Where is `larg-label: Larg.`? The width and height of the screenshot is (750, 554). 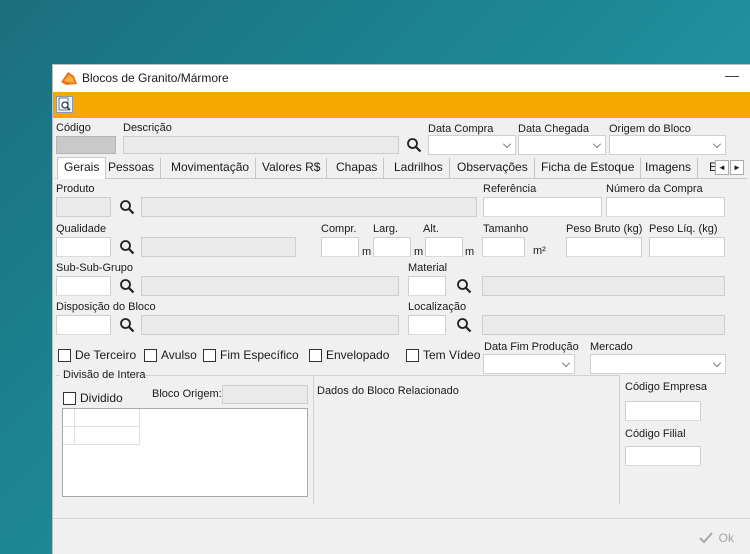 larg-label: Larg. is located at coordinates (386, 229).